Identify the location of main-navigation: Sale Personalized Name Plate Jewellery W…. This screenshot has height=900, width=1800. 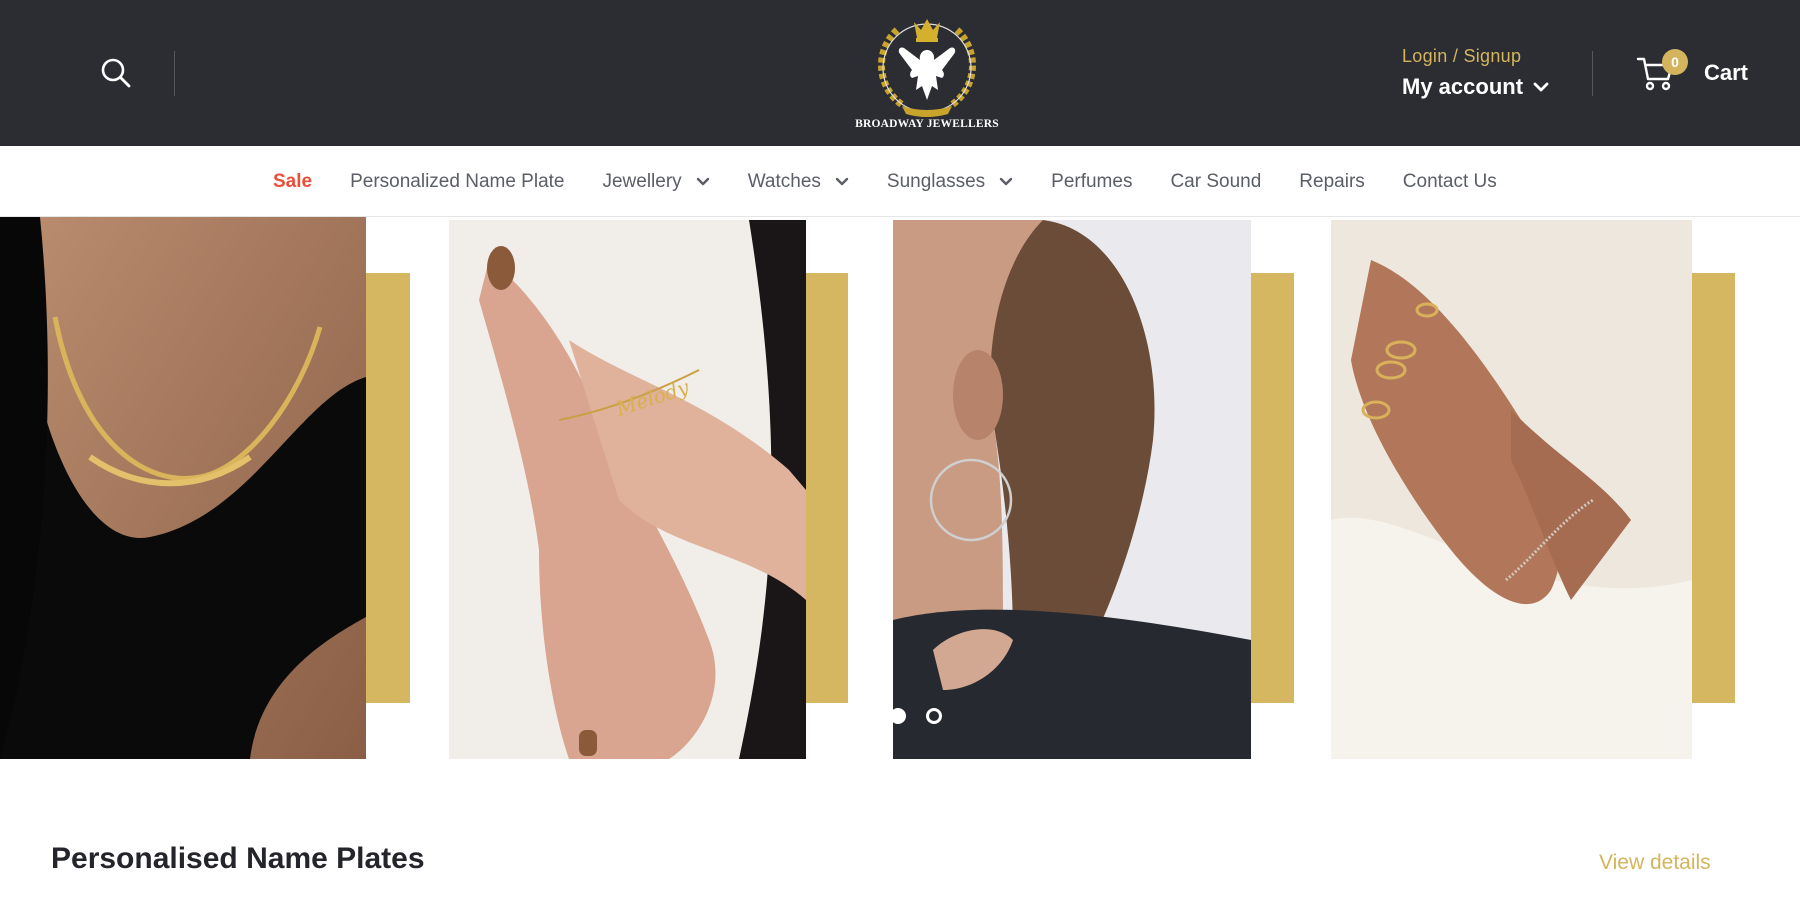
(900, 181).